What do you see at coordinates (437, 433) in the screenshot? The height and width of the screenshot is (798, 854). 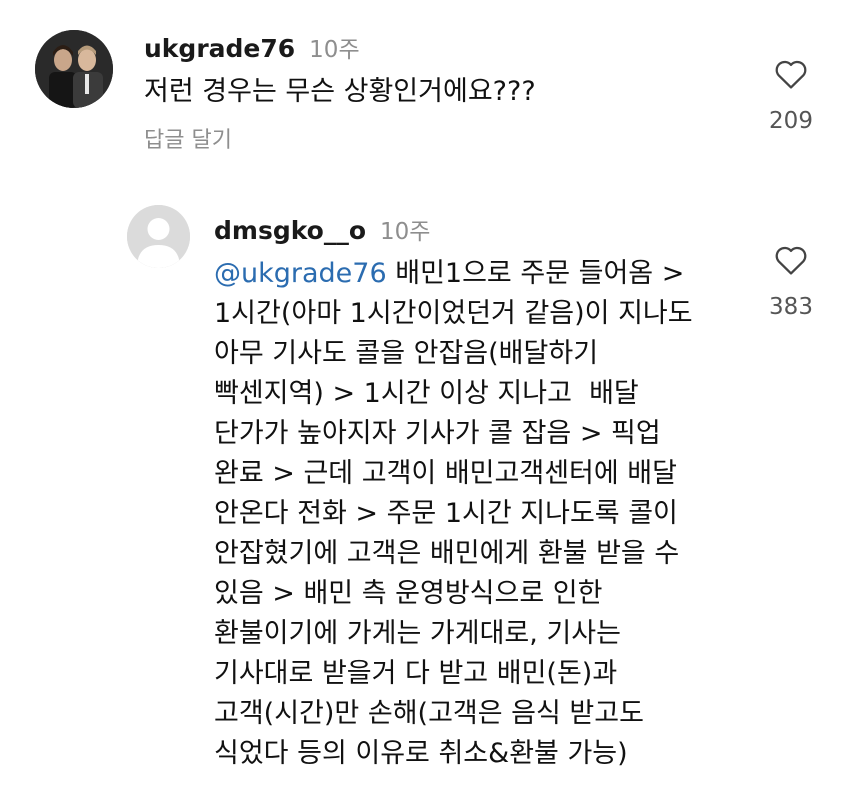 I see `comment-line: 단가가 높아지자 기사가 콜 잡음 > 픽업` at bounding box center [437, 433].